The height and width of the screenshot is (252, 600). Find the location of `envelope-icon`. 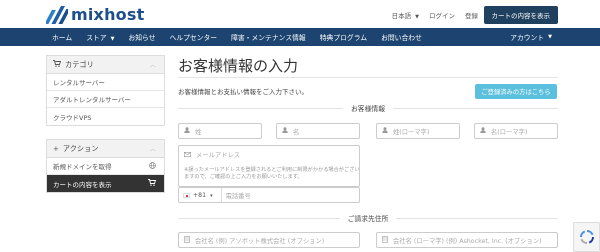

envelope-icon is located at coordinates (188, 155).